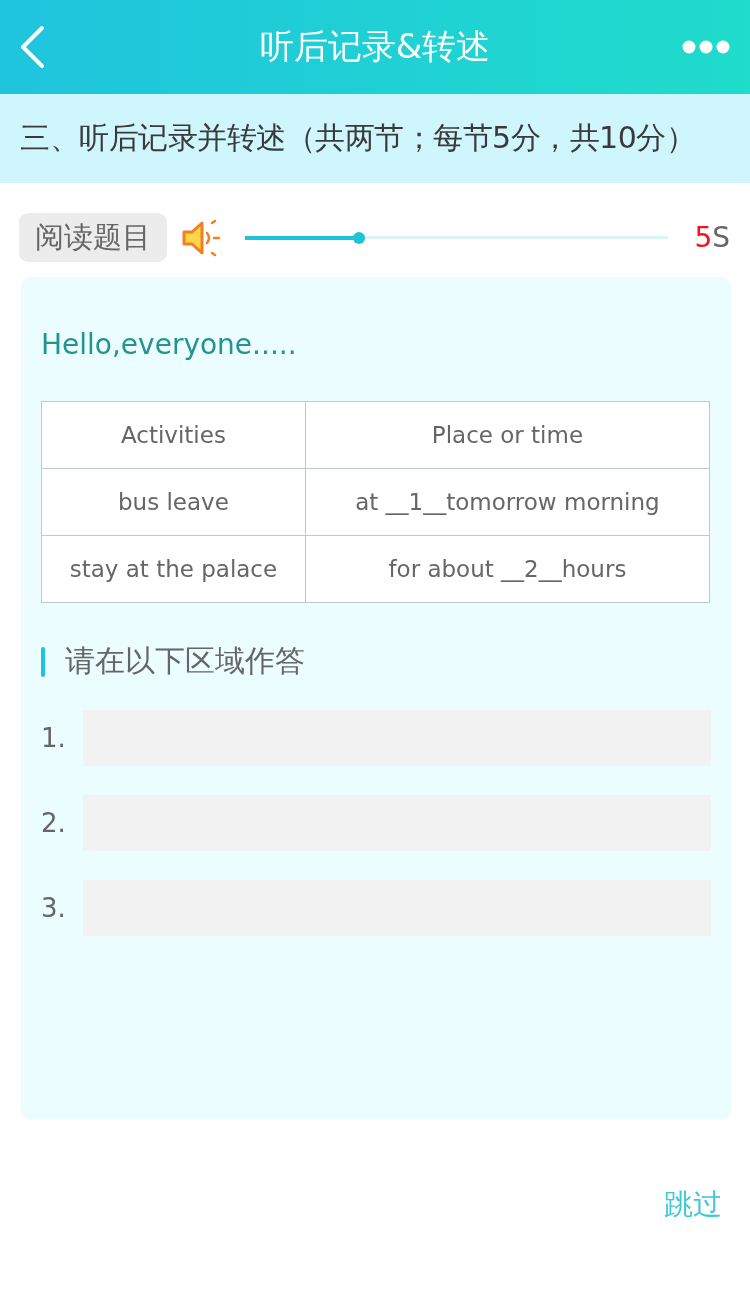 The width and height of the screenshot is (750, 1300). Describe the element at coordinates (185, 661) in the screenshot. I see `answer-heading: 请在以下区域作答` at that location.